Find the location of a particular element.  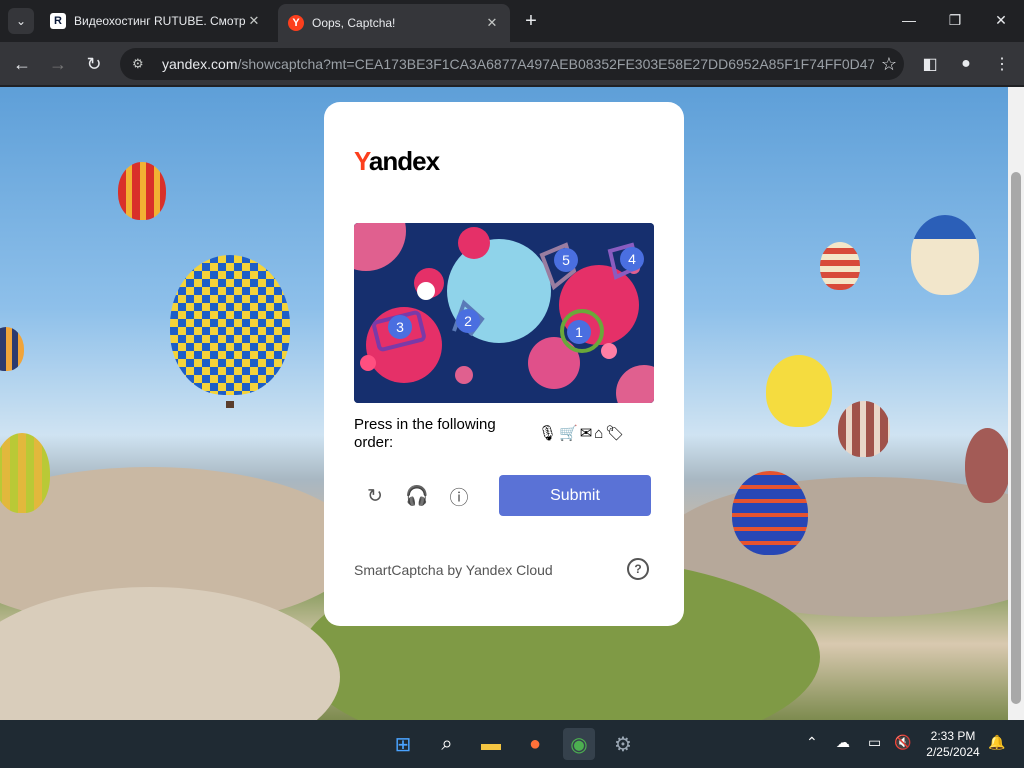

captcha-canvas: 5 4 3 2 1 is located at coordinates (504, 313).